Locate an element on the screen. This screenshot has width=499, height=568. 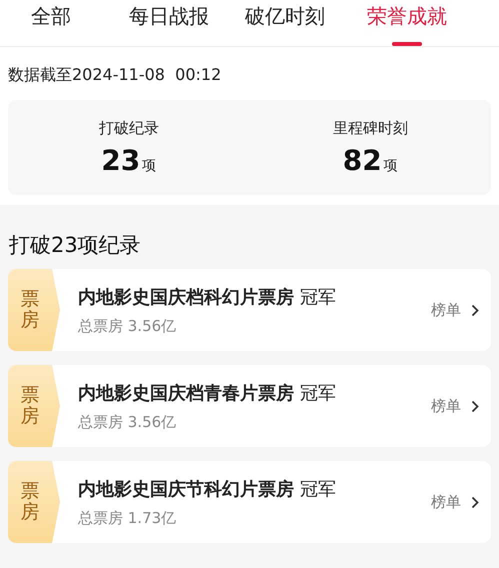
tab: 荣誉成就 is located at coordinates (407, 23).